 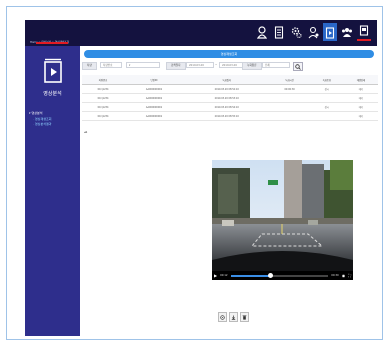 I want to click on column-header: 단말ID, so click(x=154, y=80).